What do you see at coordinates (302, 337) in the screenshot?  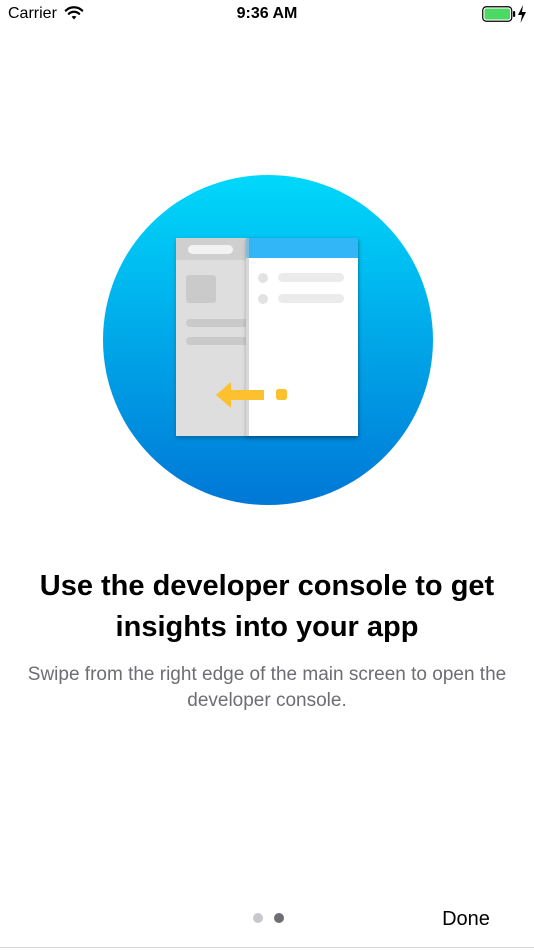 I see `console-panel` at bounding box center [302, 337].